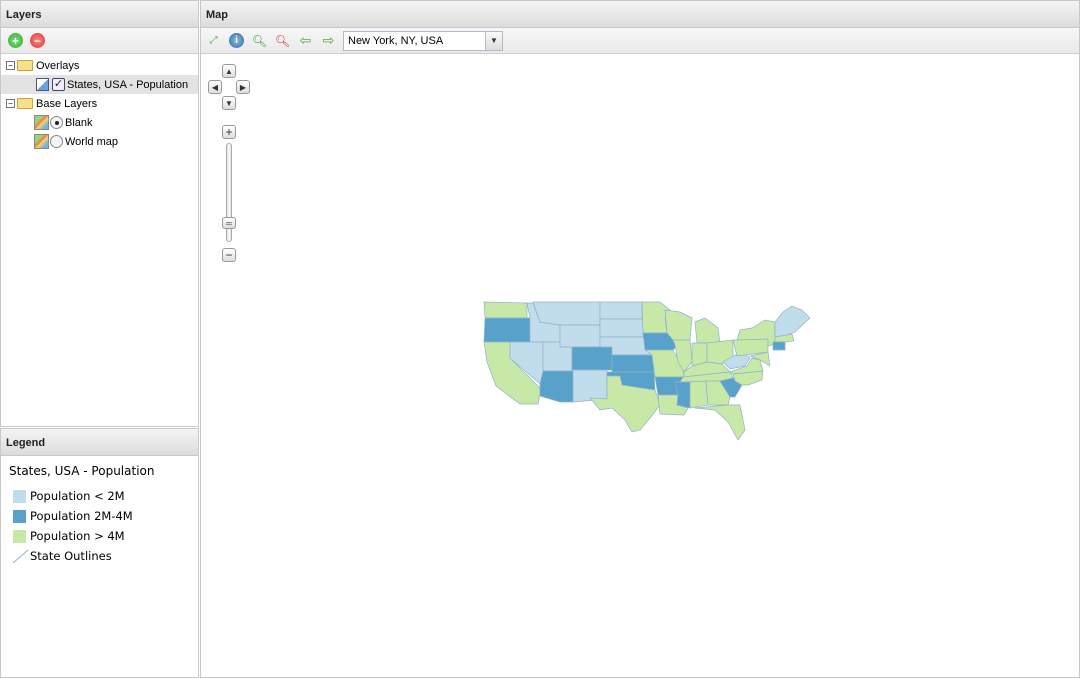 The image size is (1080, 678). Describe the element at coordinates (282, 40) in the screenshot. I see `zoom-out-icon: 🔍︎` at that location.